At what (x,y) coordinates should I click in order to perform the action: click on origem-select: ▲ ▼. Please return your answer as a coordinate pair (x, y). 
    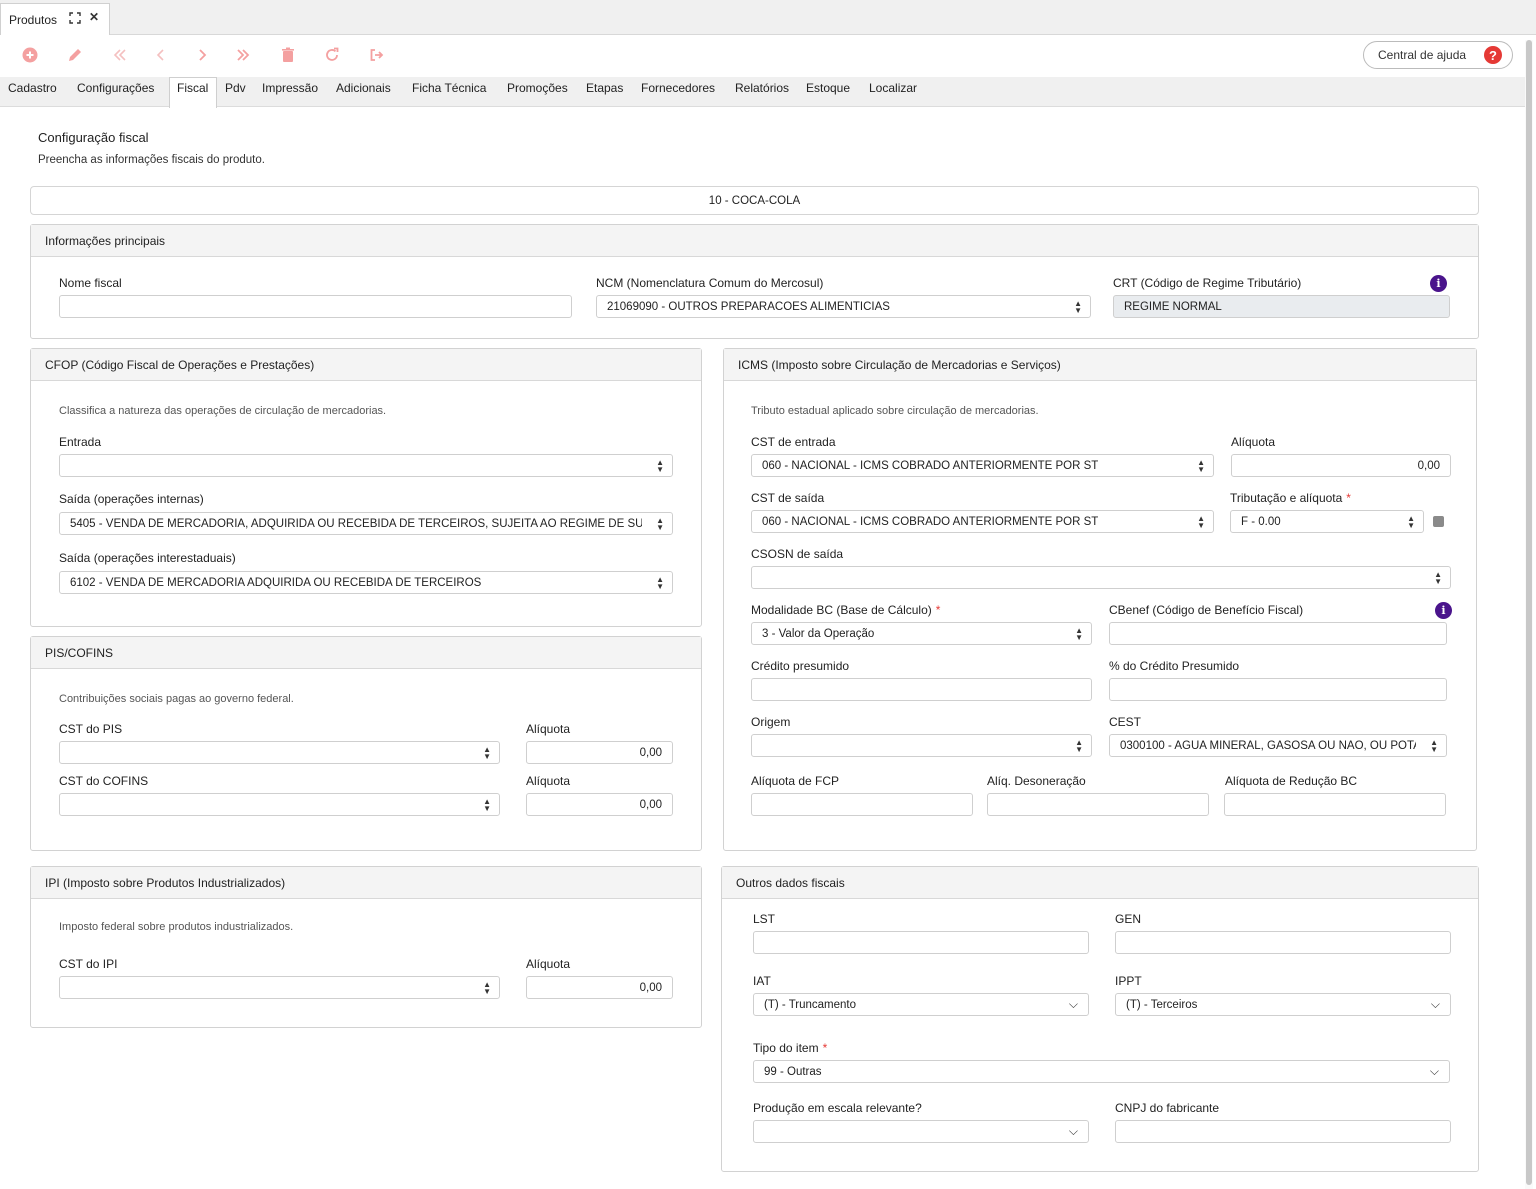
    Looking at the image, I should click on (921, 745).